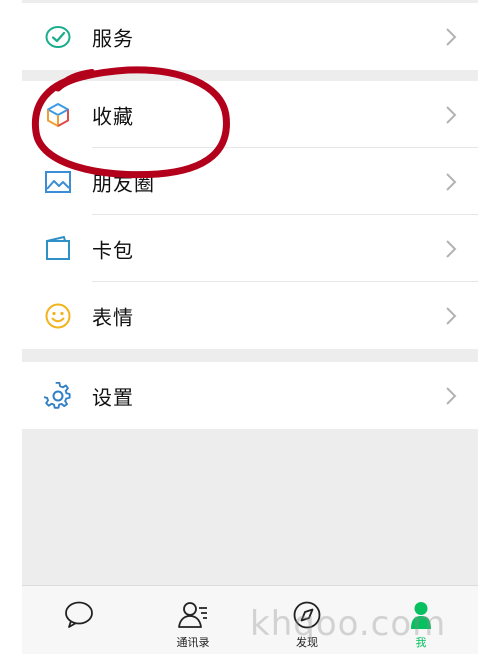 The width and height of the screenshot is (500, 654). Describe the element at coordinates (113, 250) in the screenshot. I see `menu-item-label: 卡包` at that location.